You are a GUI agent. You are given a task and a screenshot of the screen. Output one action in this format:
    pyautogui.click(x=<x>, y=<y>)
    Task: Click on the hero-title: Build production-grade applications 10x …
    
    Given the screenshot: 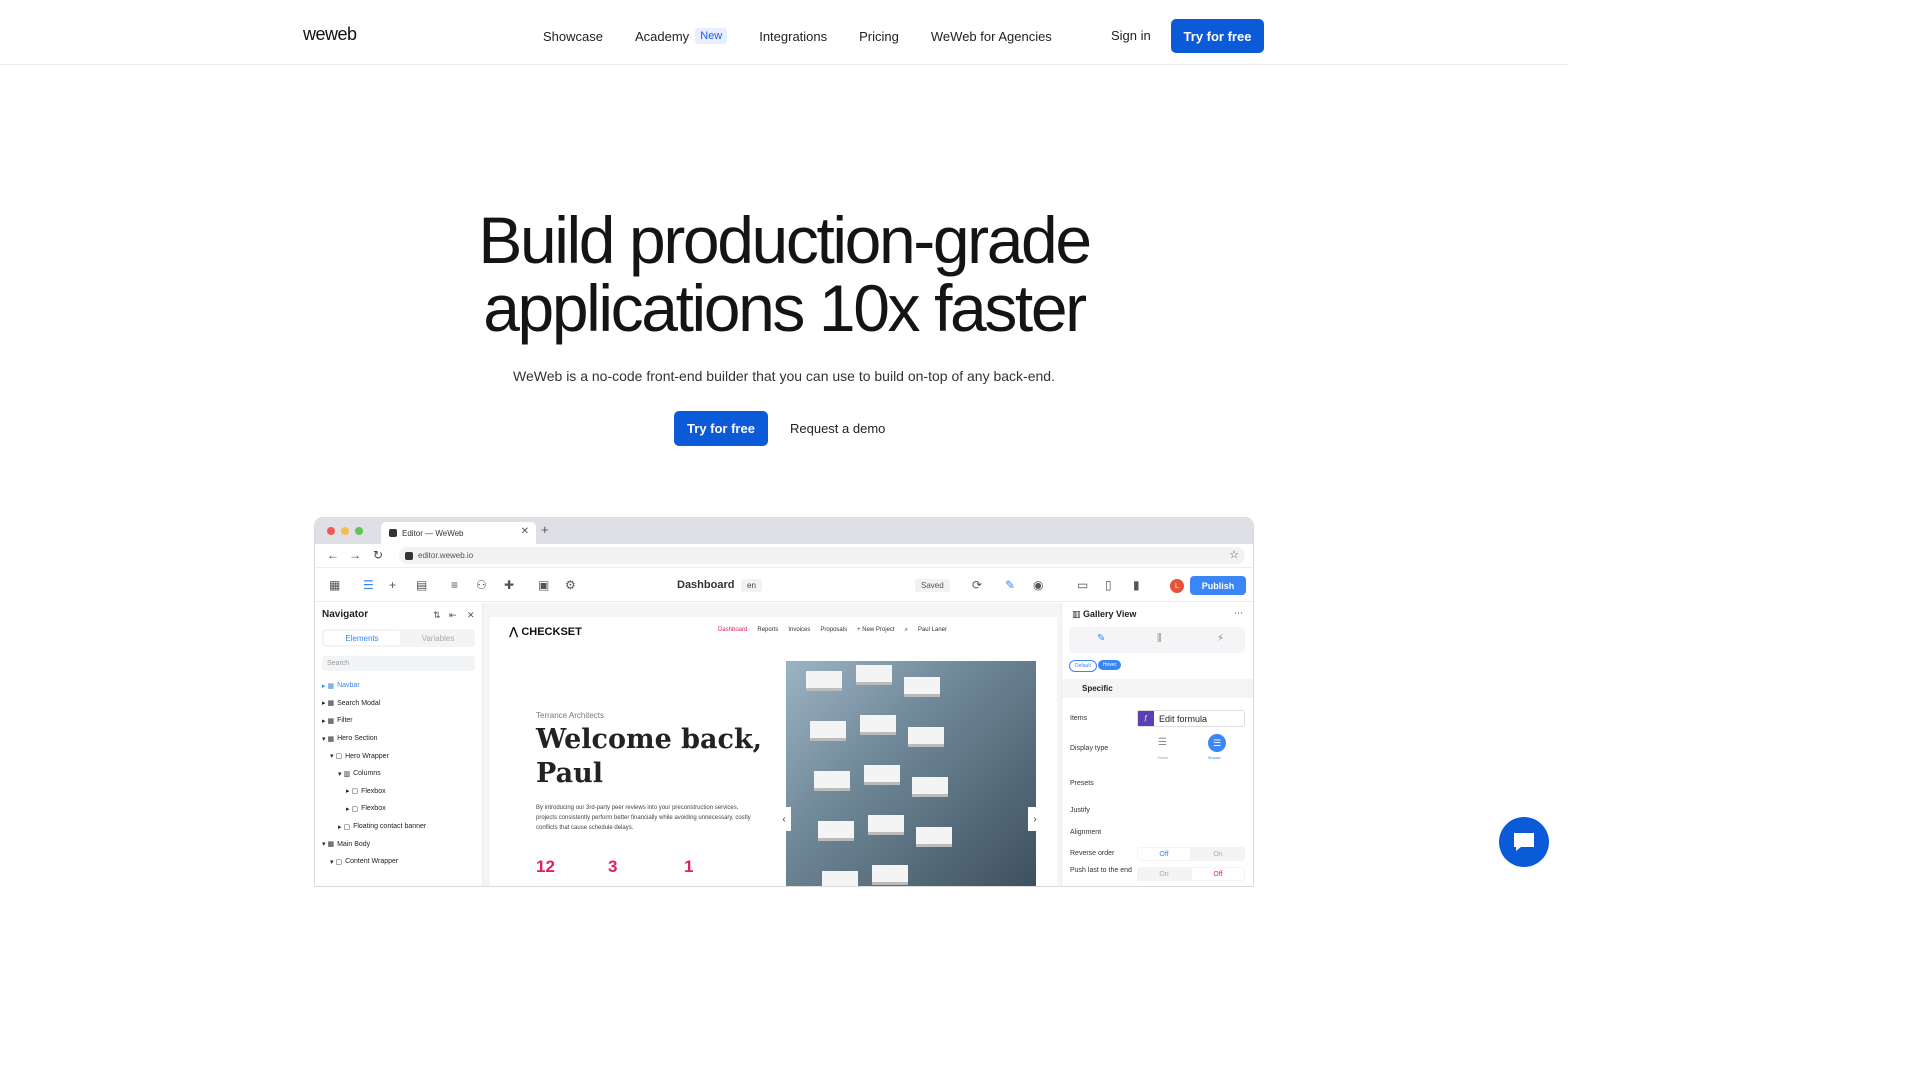 What is the action you would take?
    pyautogui.click(x=785, y=274)
    